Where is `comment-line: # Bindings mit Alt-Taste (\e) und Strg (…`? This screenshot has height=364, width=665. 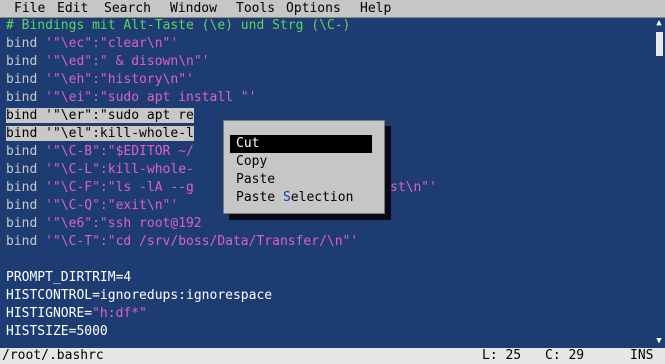
comment-line: # Bindings mit Alt-Taste (\e) und Strg (… is located at coordinates (178, 25).